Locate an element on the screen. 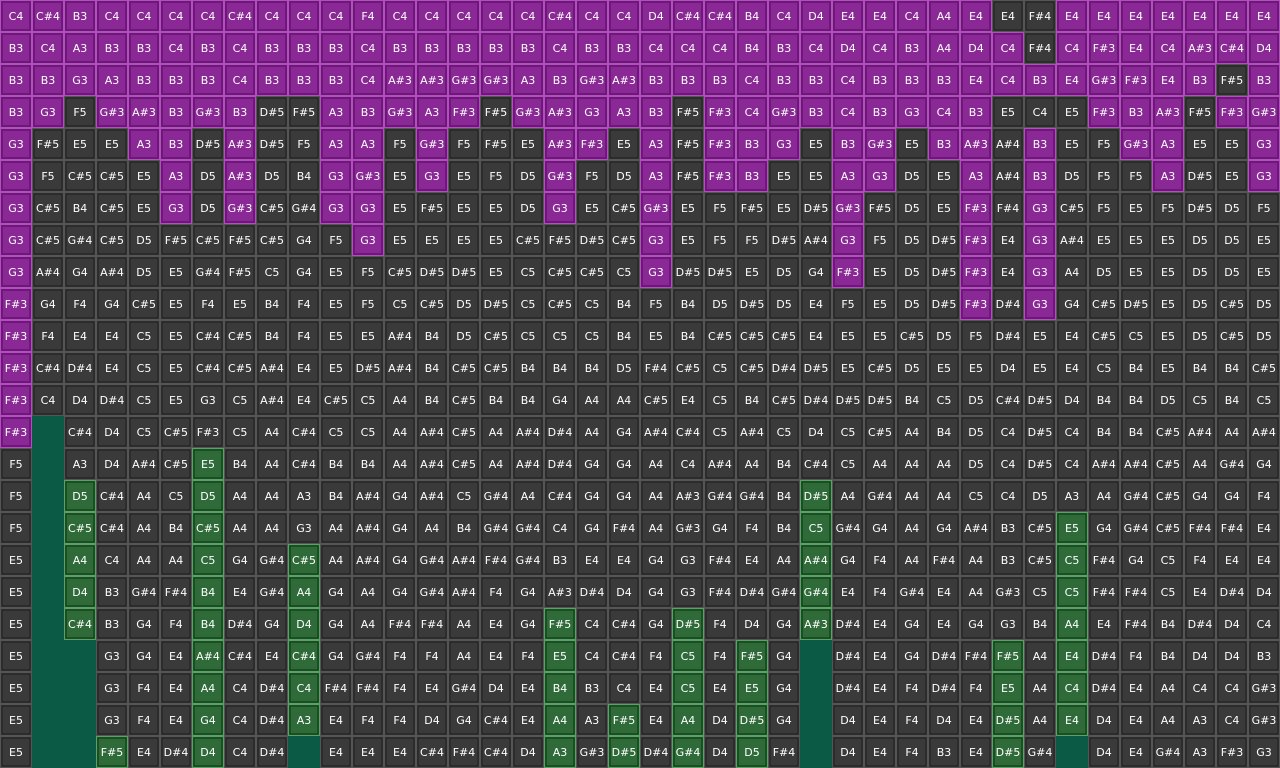 The height and width of the screenshot is (768, 1280). note-cell-r4-c35: G#3 is located at coordinates (1136, 144).